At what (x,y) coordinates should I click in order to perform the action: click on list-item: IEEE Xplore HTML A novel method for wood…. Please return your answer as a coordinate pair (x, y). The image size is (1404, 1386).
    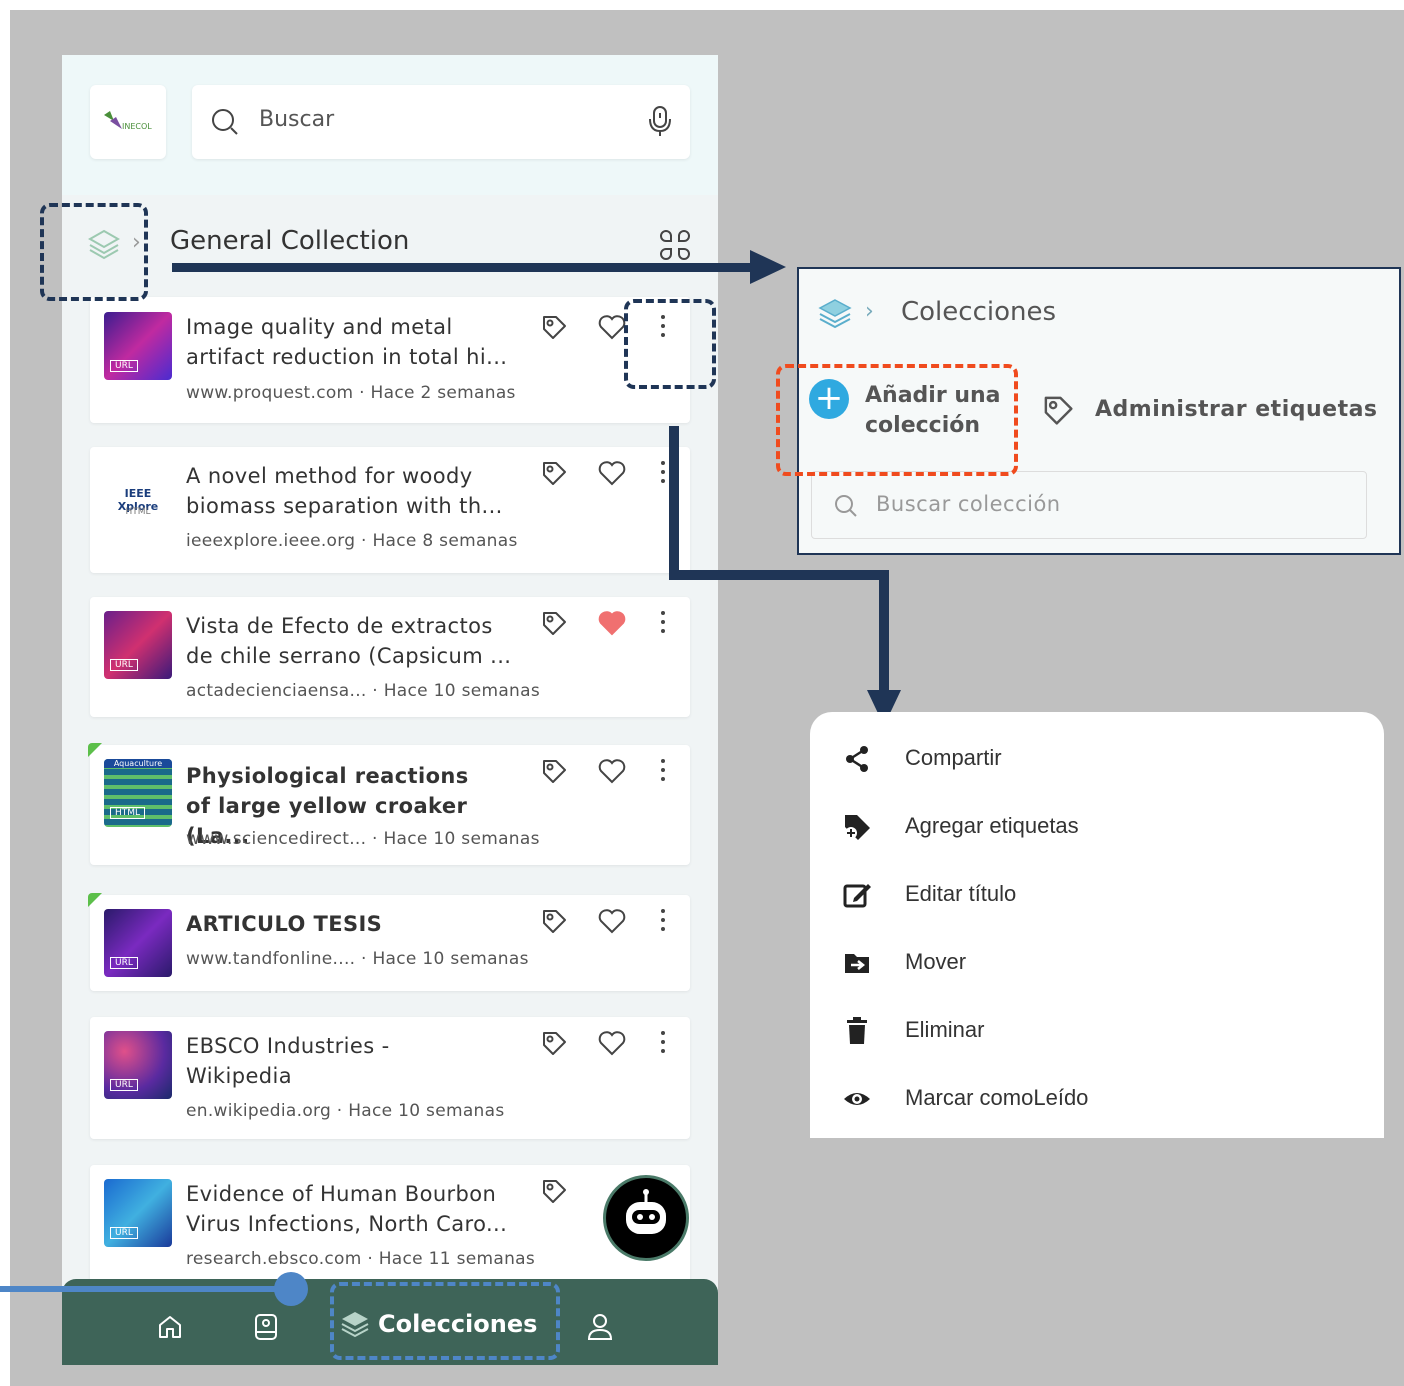
    Looking at the image, I should click on (390, 510).